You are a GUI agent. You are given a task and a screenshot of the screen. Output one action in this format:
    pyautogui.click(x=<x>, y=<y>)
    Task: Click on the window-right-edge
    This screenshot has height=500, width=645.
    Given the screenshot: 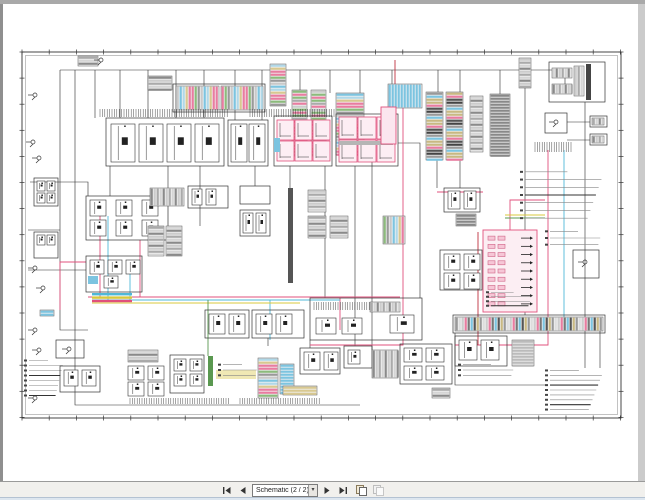 What is the action you would take?
    pyautogui.click(x=641, y=242)
    